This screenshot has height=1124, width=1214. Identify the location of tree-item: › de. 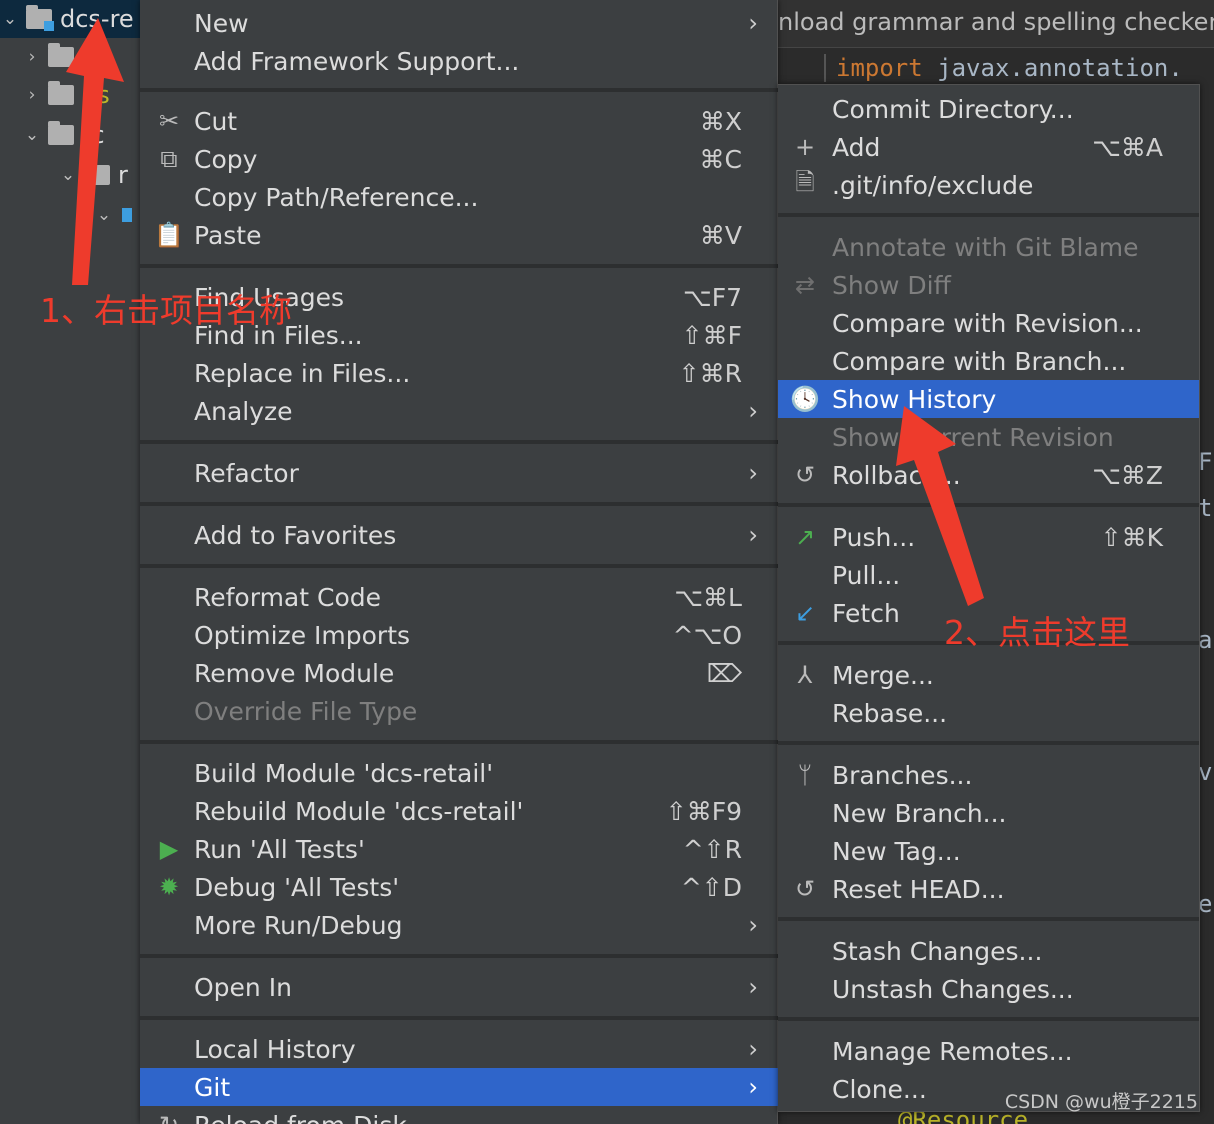
(67, 57).